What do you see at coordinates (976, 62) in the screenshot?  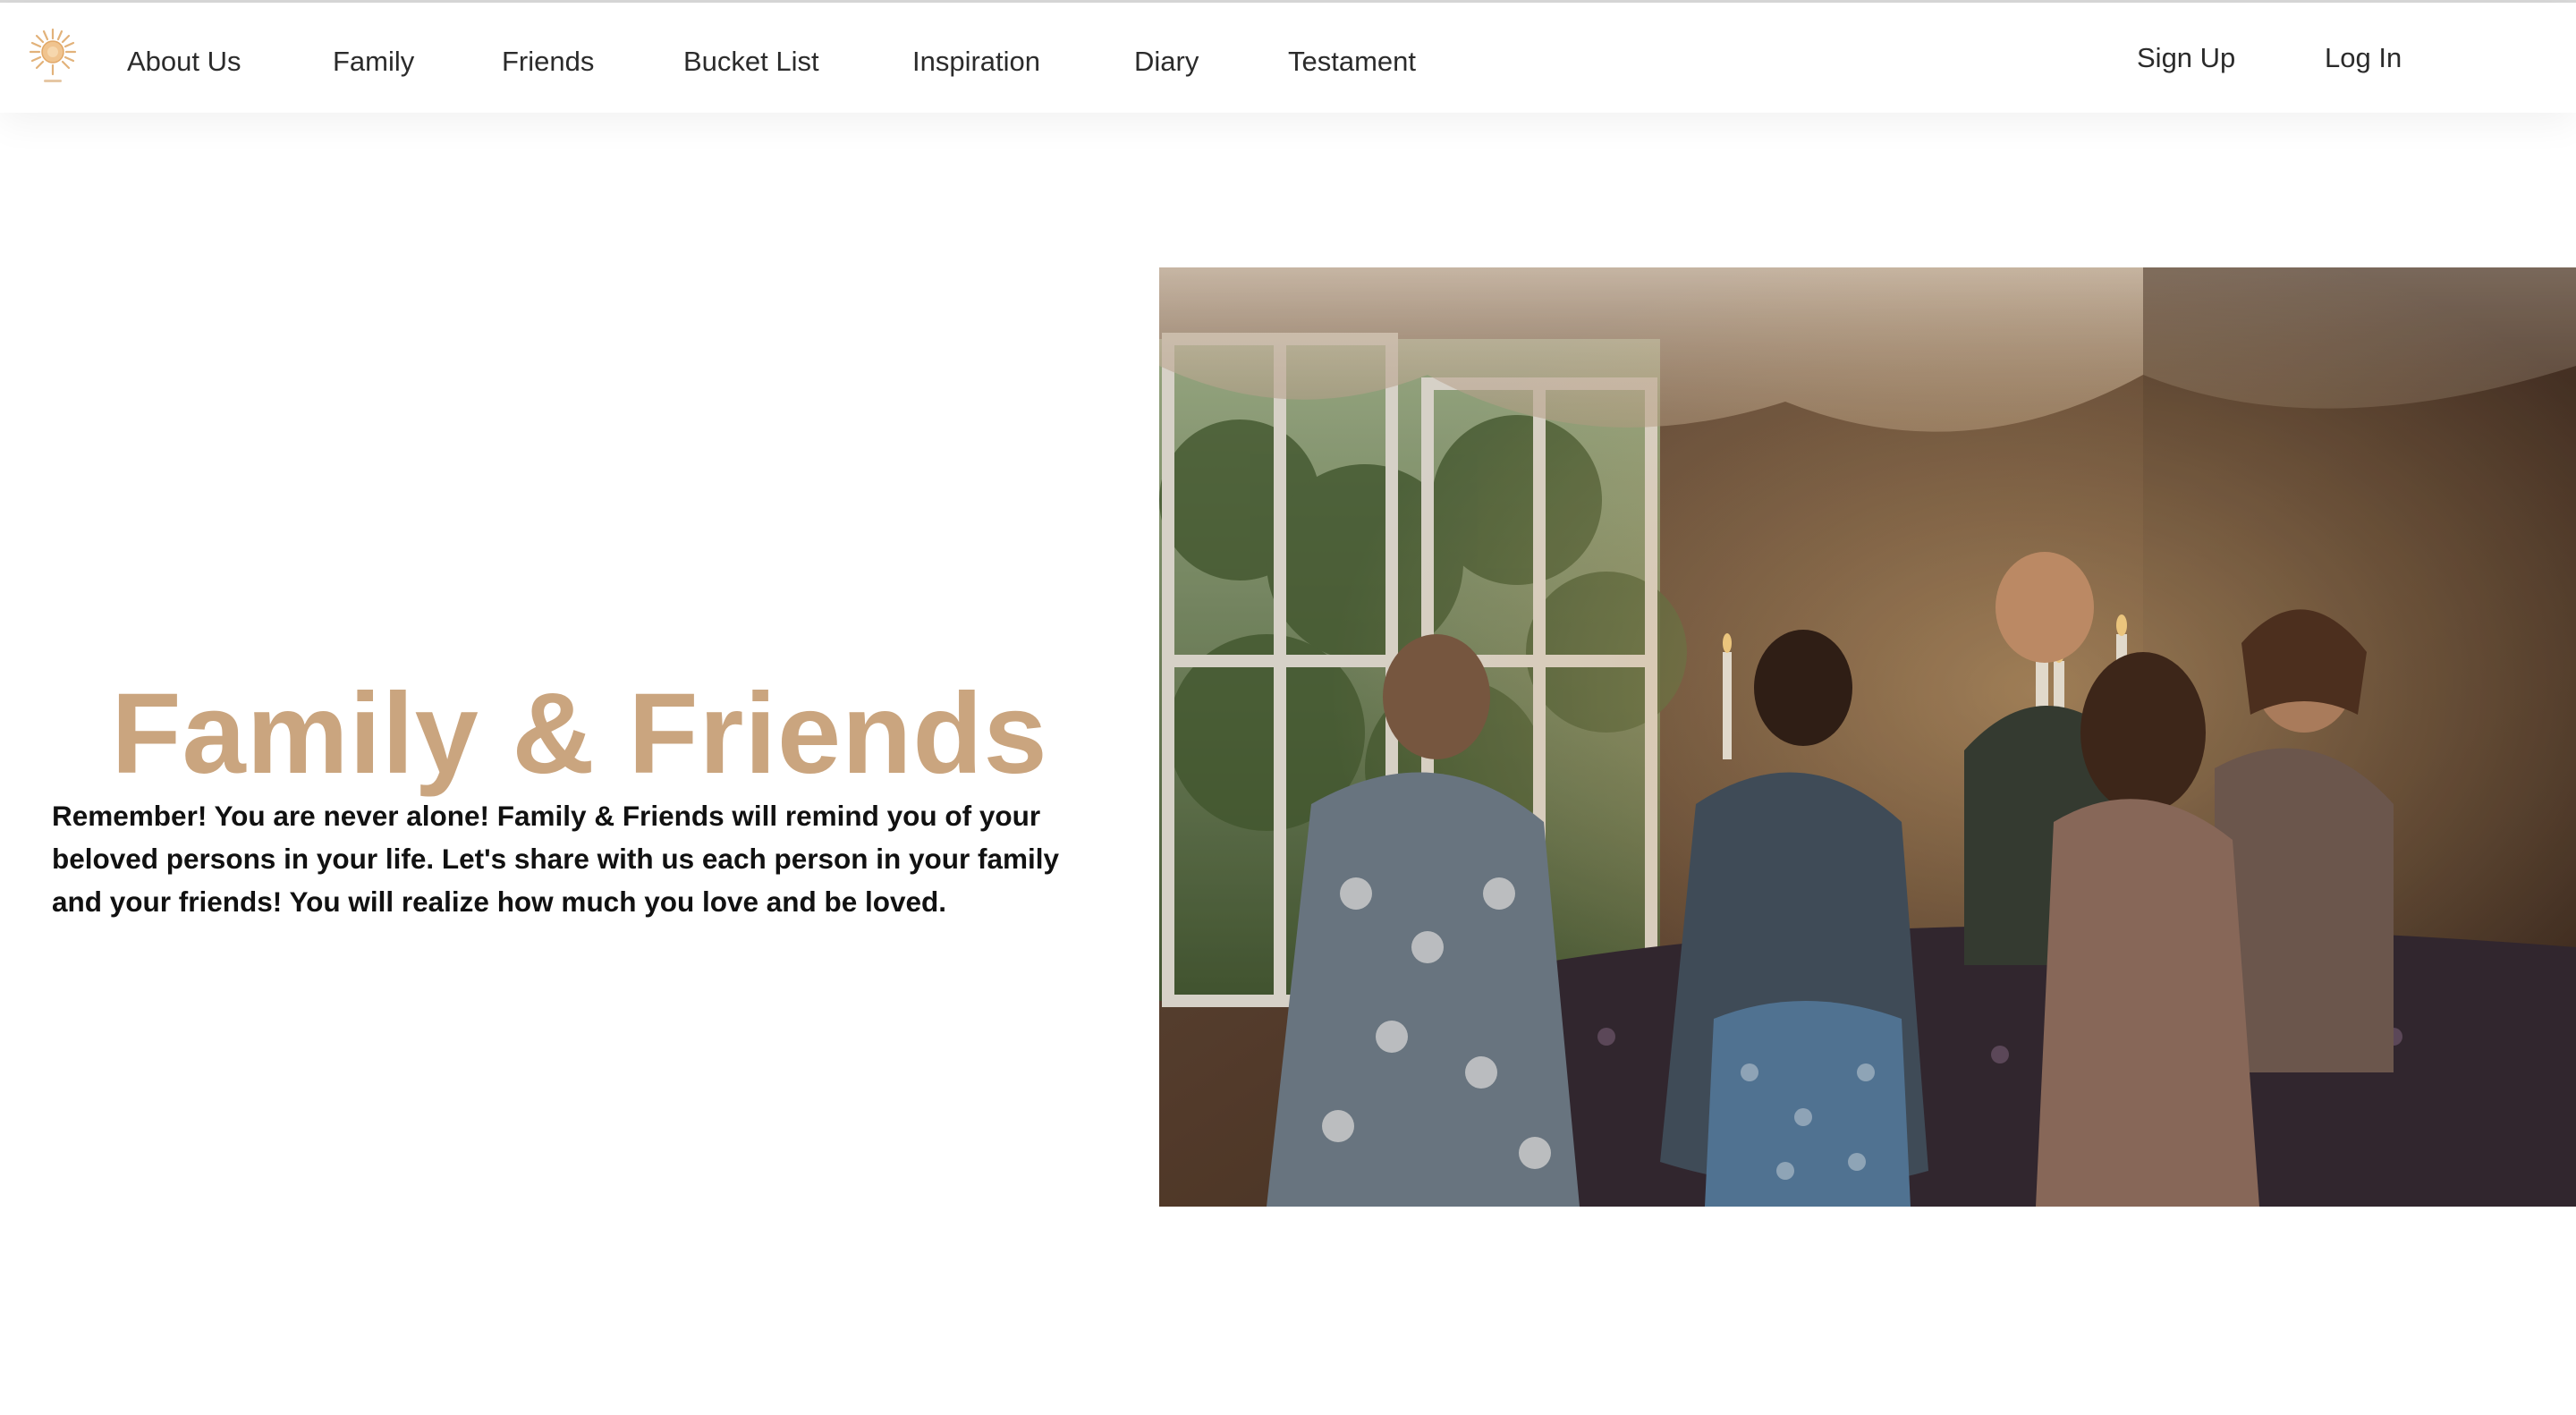 I see `nav-inspiration: Inspiration` at bounding box center [976, 62].